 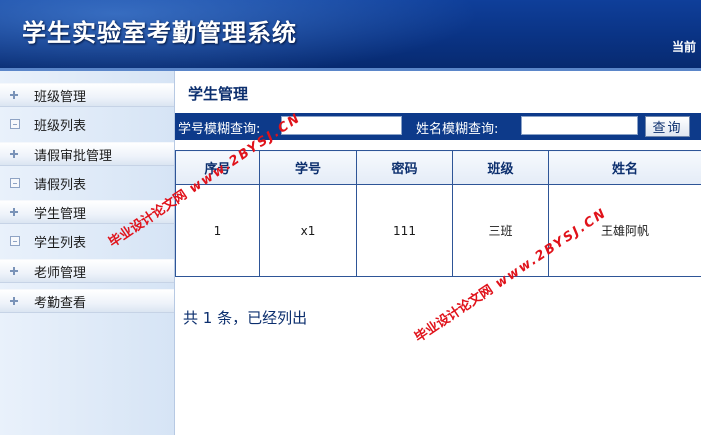 I want to click on sidebar-item-leave-approval: 请假审批管理, so click(x=87, y=154).